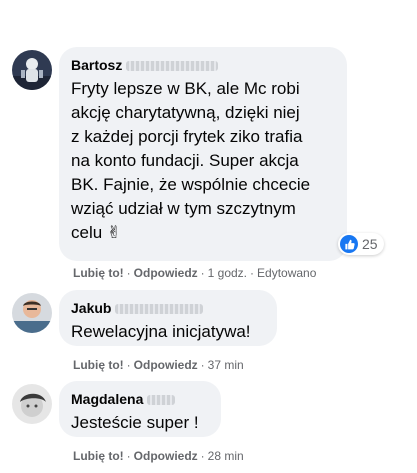 This screenshot has height=473, width=417. I want to click on comment-text: Rewelacyjna inicjatywa!, so click(161, 331).